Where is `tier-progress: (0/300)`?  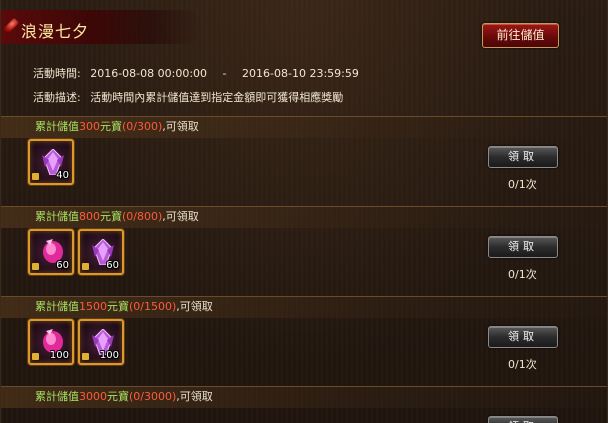
tier-progress: (0/300) is located at coordinates (142, 126).